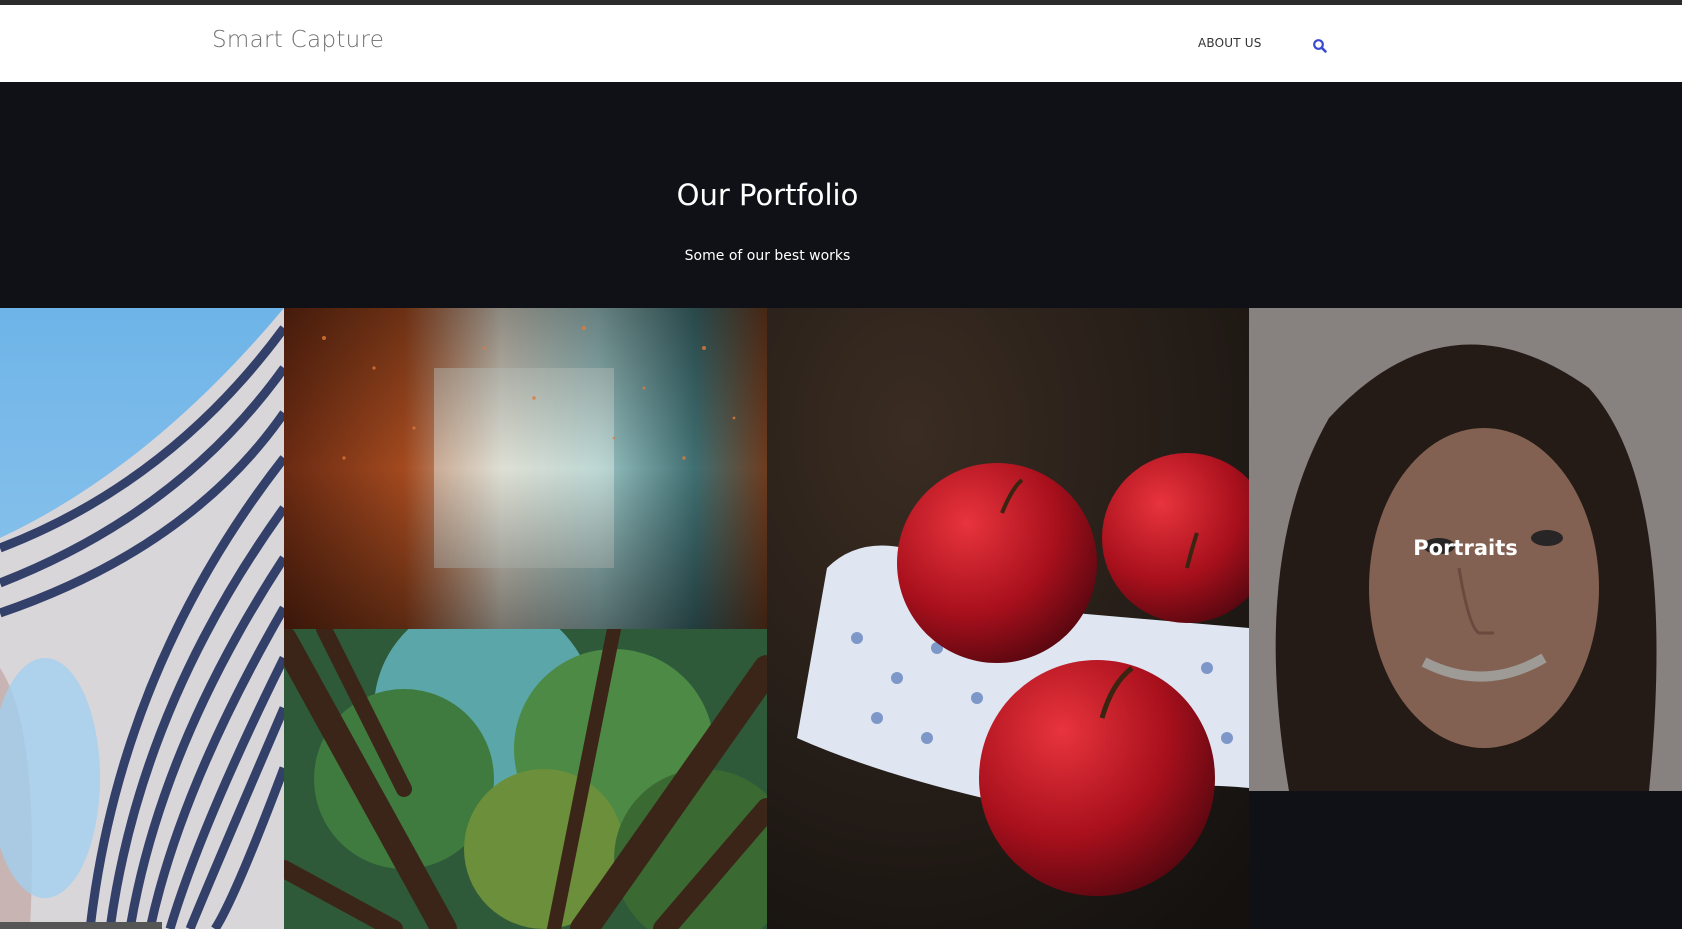 Image resolution: width=1682 pixels, height=929 pixels. I want to click on portfolio-item-portraits: Portraits, so click(1465, 549).